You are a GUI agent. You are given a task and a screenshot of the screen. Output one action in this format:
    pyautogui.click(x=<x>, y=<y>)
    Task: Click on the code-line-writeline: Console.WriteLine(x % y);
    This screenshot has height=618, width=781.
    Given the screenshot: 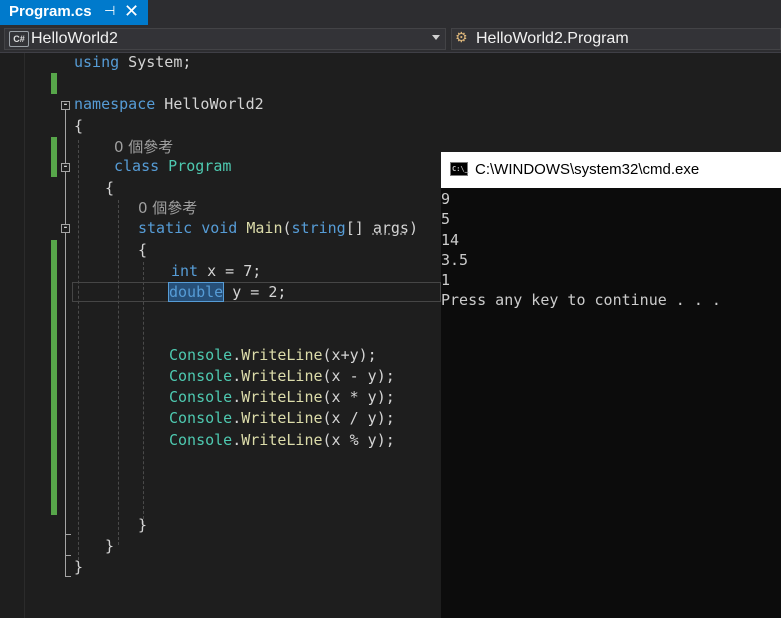 What is the action you would take?
    pyautogui.click(x=282, y=440)
    